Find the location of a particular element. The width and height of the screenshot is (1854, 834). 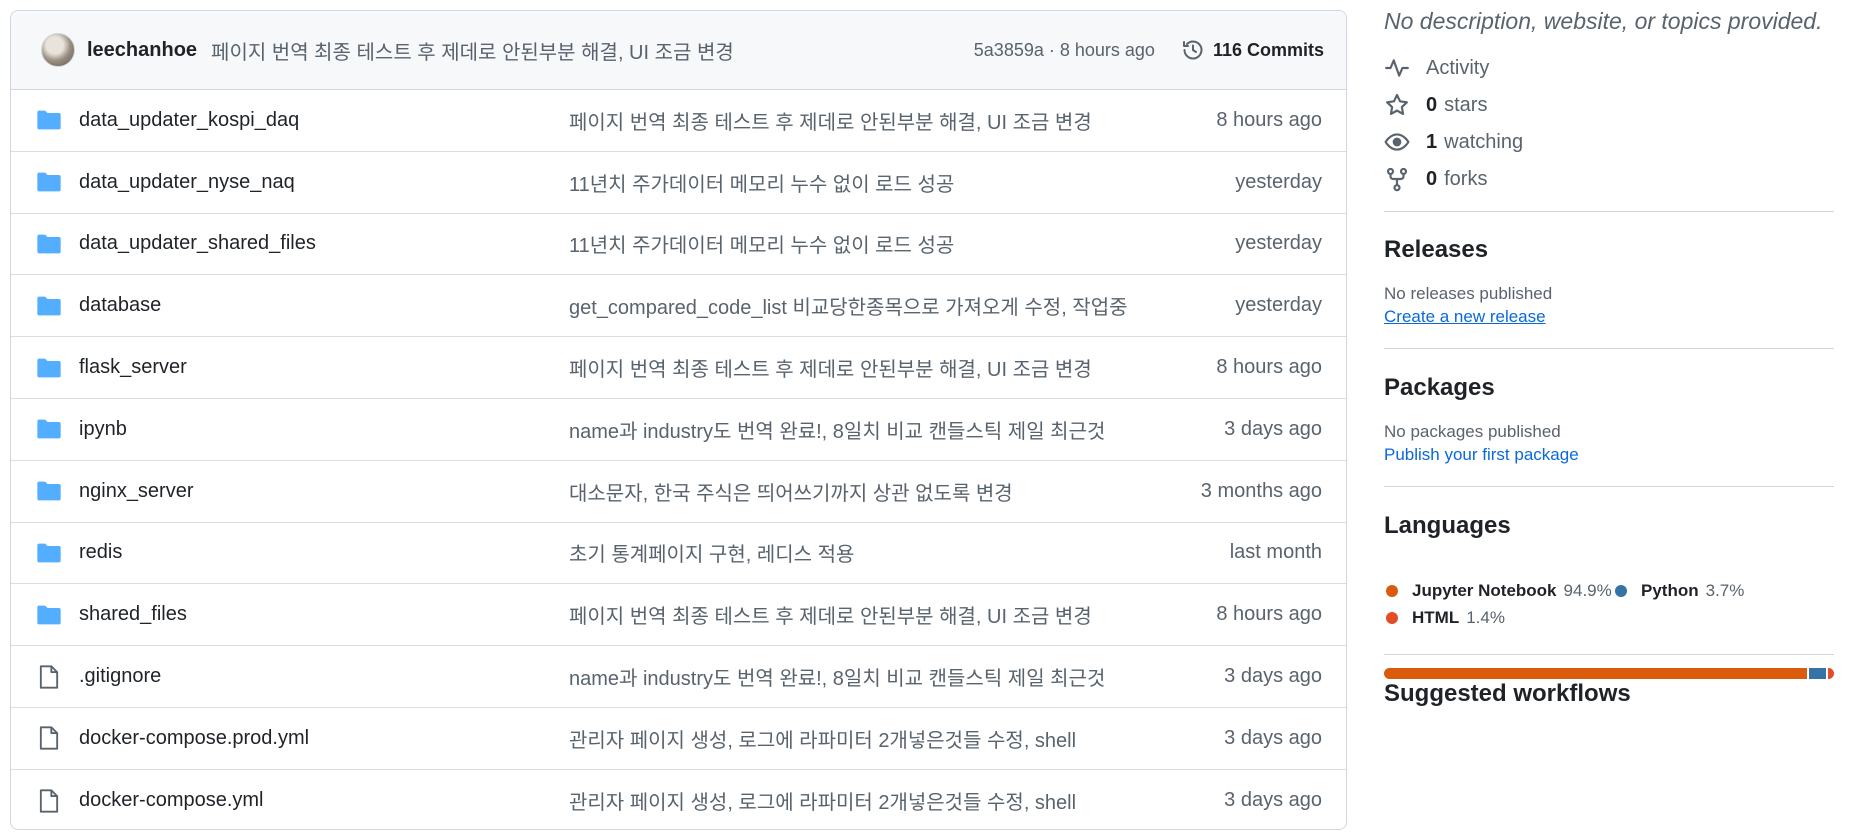

watching-count: 1 is located at coordinates (1432, 141).